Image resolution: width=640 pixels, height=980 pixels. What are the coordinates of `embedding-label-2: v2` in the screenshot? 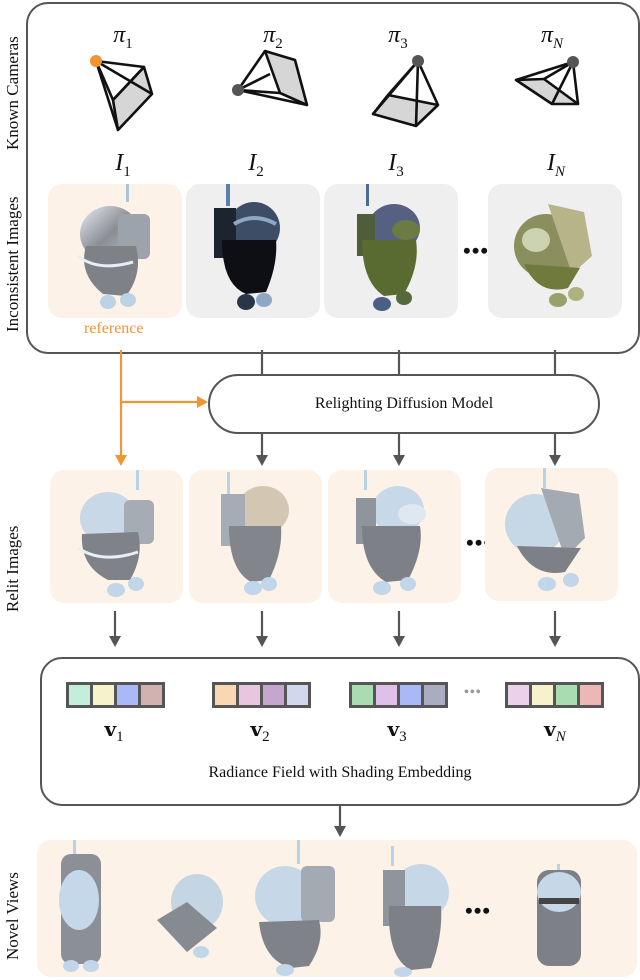 It's located at (260, 731).